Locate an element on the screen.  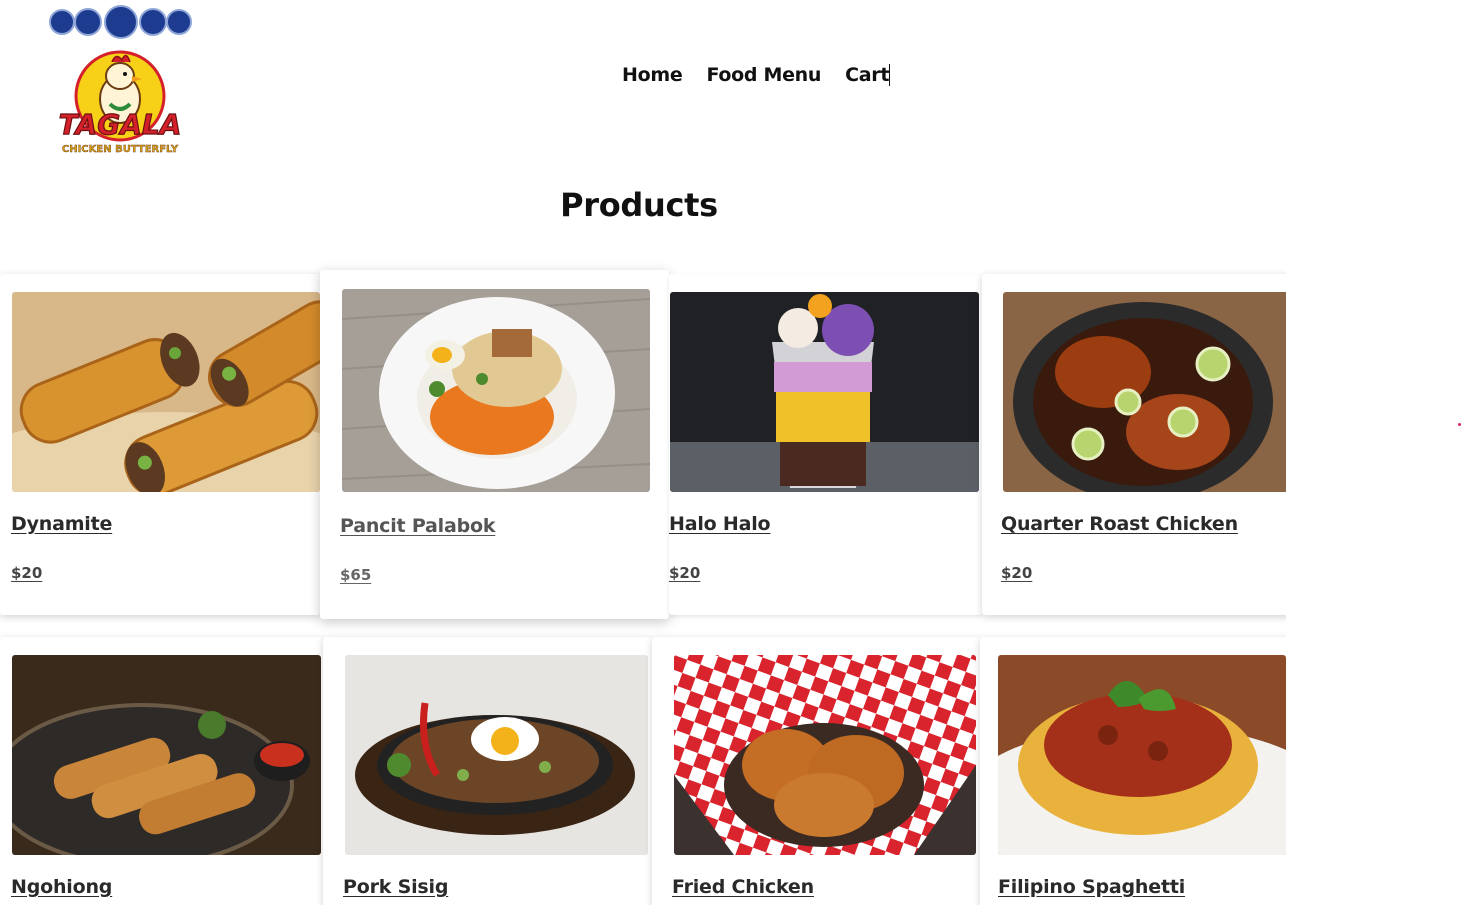
product-card: Pancit Palabok $65 is located at coordinates (494, 444).